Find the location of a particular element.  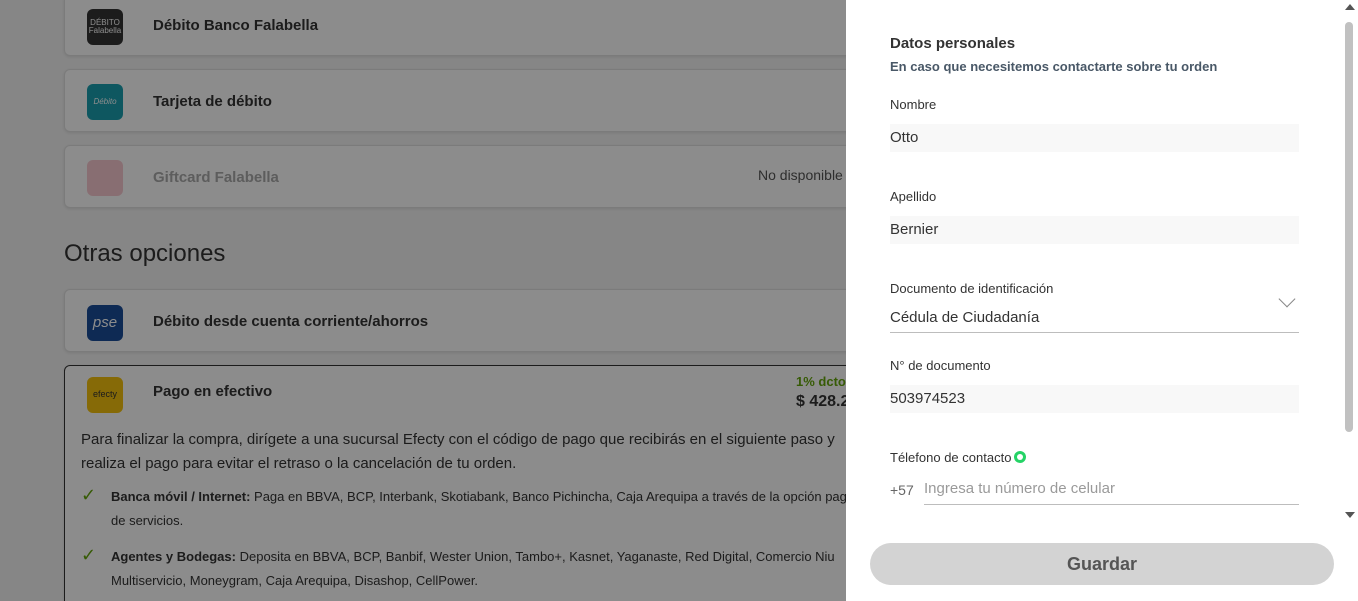

telefono-label: Télefono de contacto is located at coordinates (958, 457).